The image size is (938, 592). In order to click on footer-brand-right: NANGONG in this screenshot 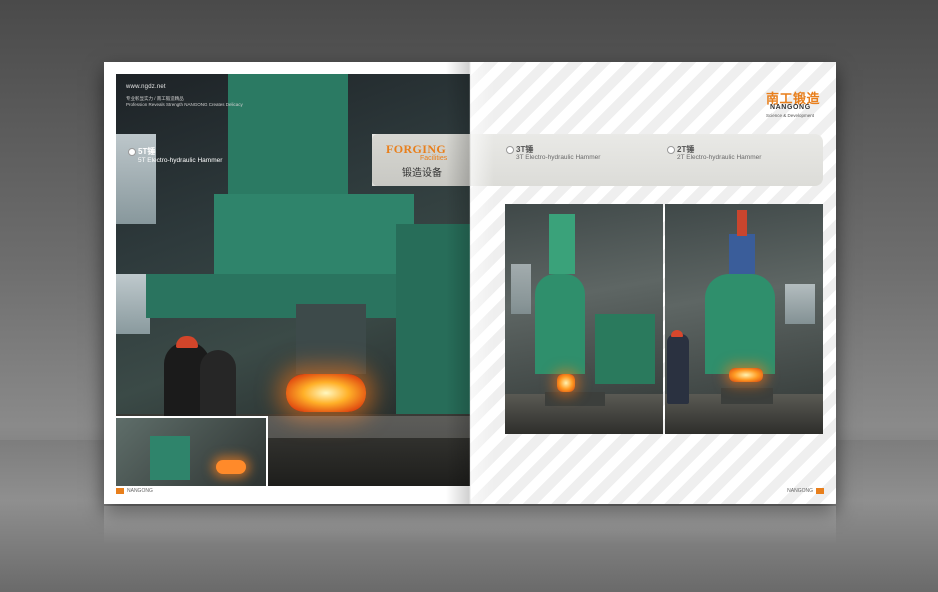, I will do `click(800, 491)`.